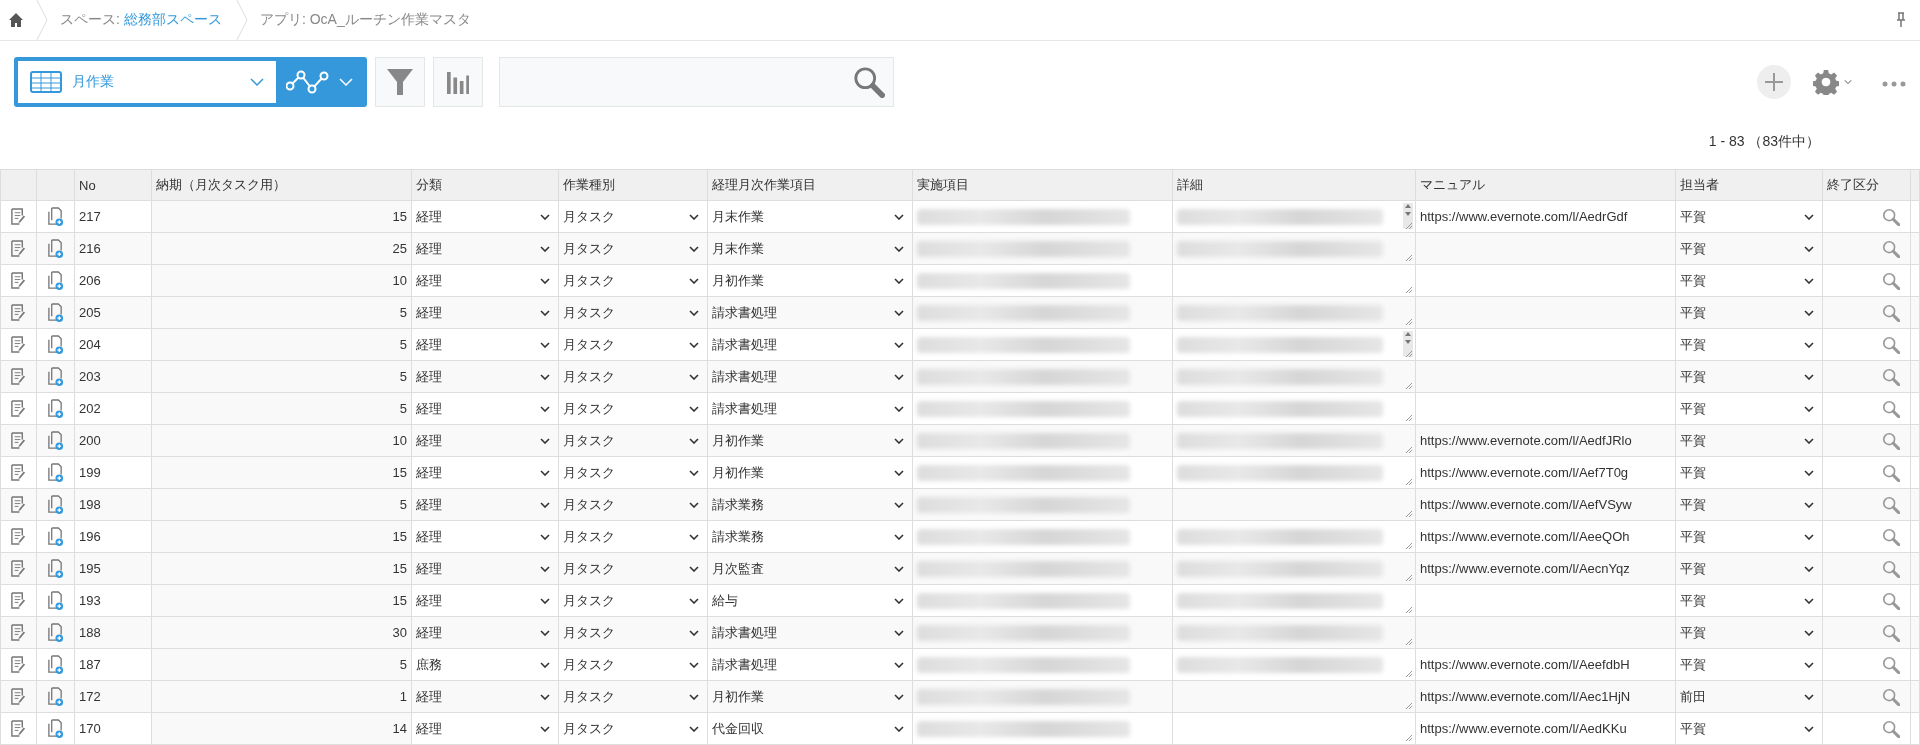  Describe the element at coordinates (696, 82) in the screenshot. I see `search-field` at that location.